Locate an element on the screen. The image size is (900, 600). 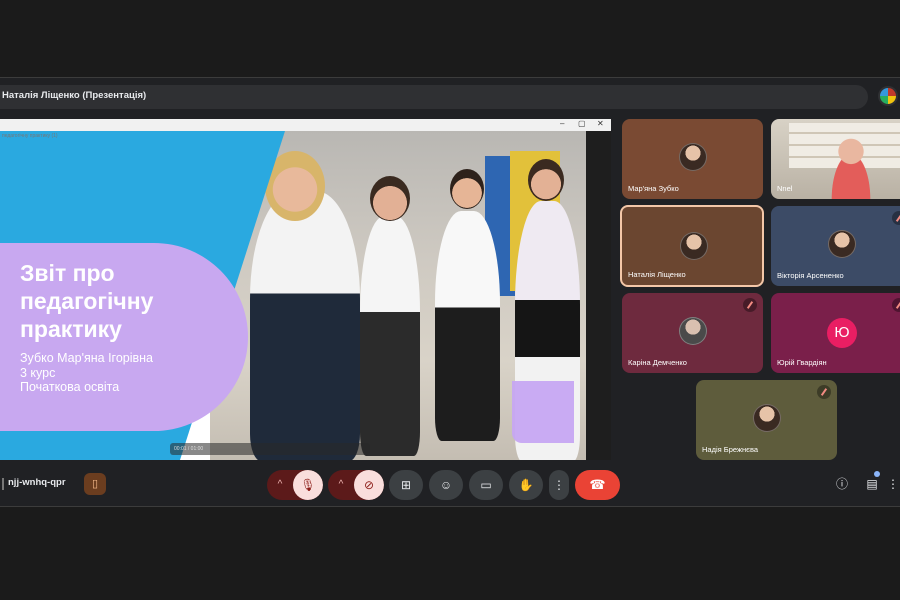
presentation-side-strip is located at coordinates (598, 295).